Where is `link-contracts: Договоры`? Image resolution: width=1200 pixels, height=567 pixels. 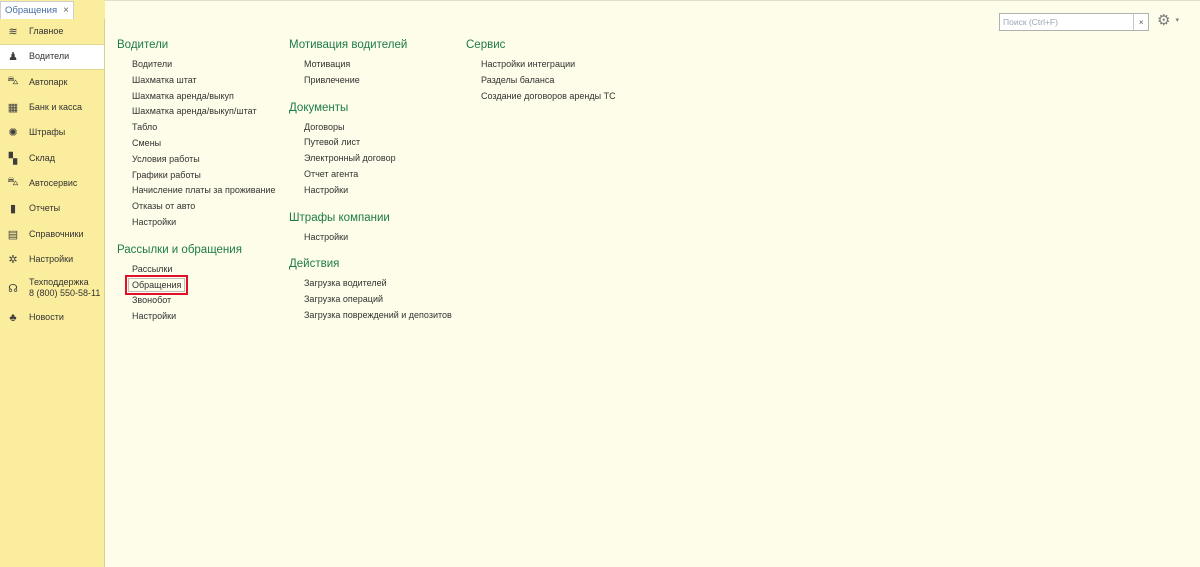 link-contracts: Договоры is located at coordinates (370, 128).